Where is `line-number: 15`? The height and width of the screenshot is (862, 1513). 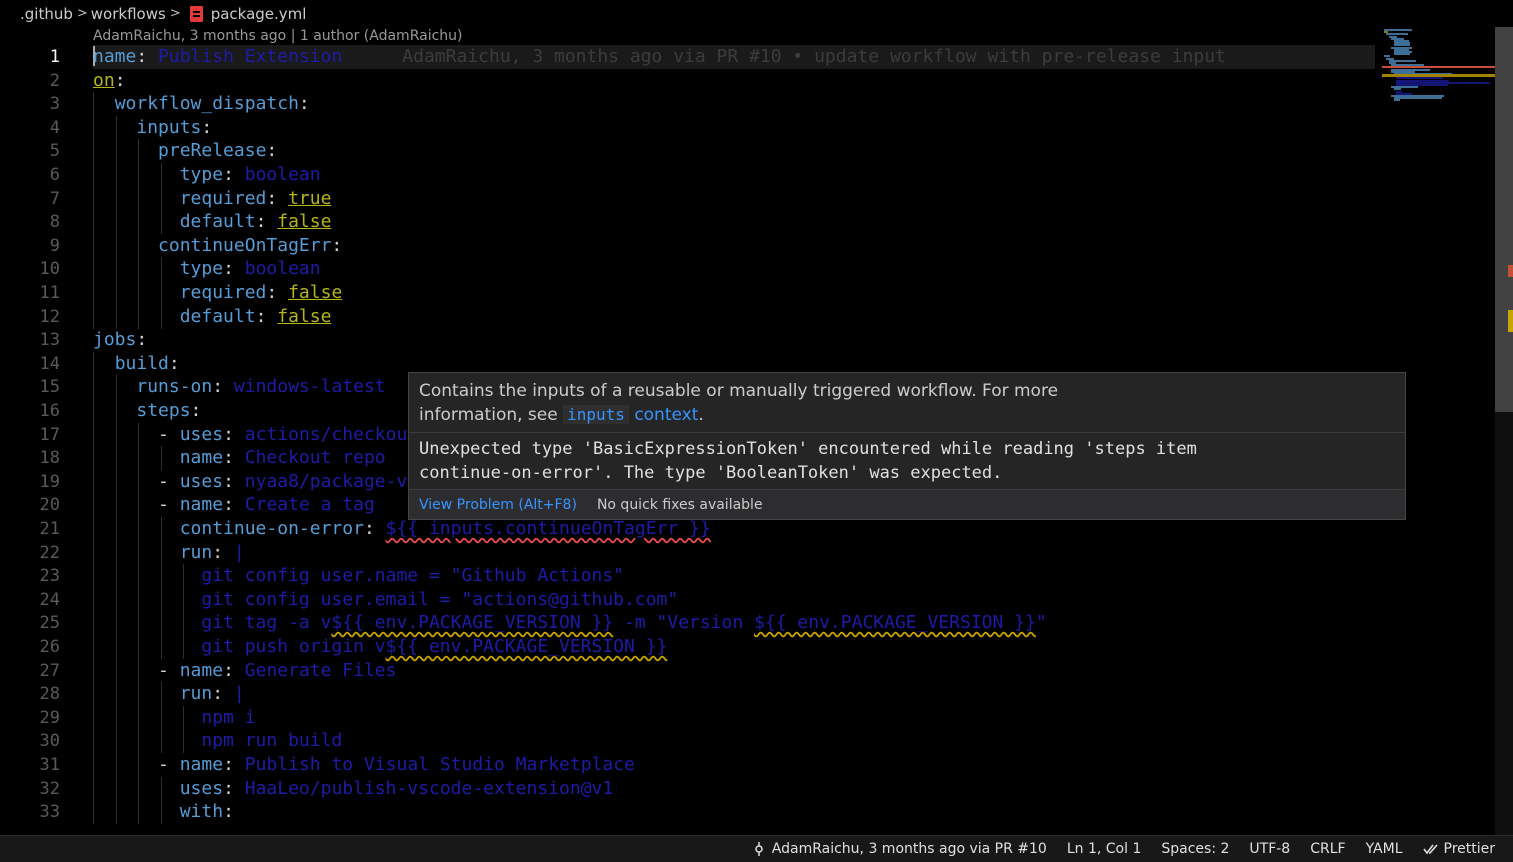
line-number: 15 is located at coordinates (30, 387).